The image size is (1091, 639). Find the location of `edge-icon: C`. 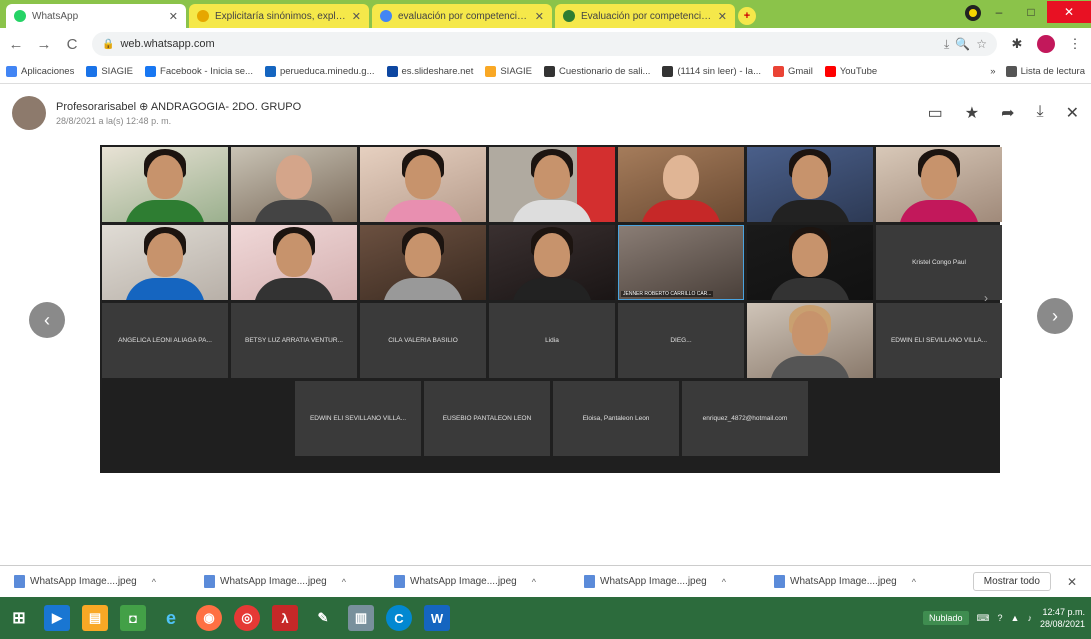

edge-icon: C is located at coordinates (399, 618).